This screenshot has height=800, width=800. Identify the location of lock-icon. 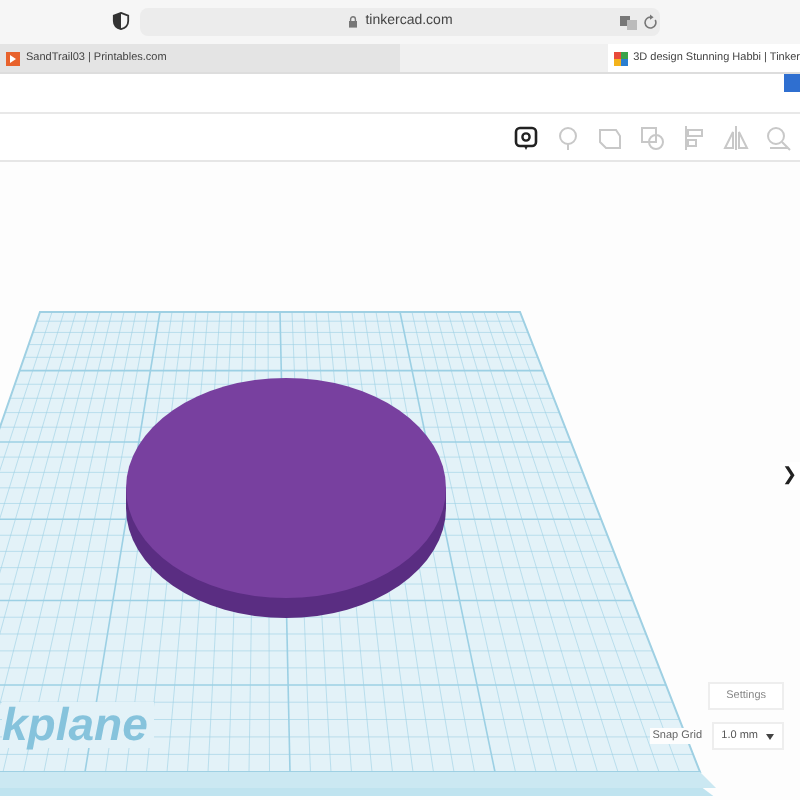
(352, 22).